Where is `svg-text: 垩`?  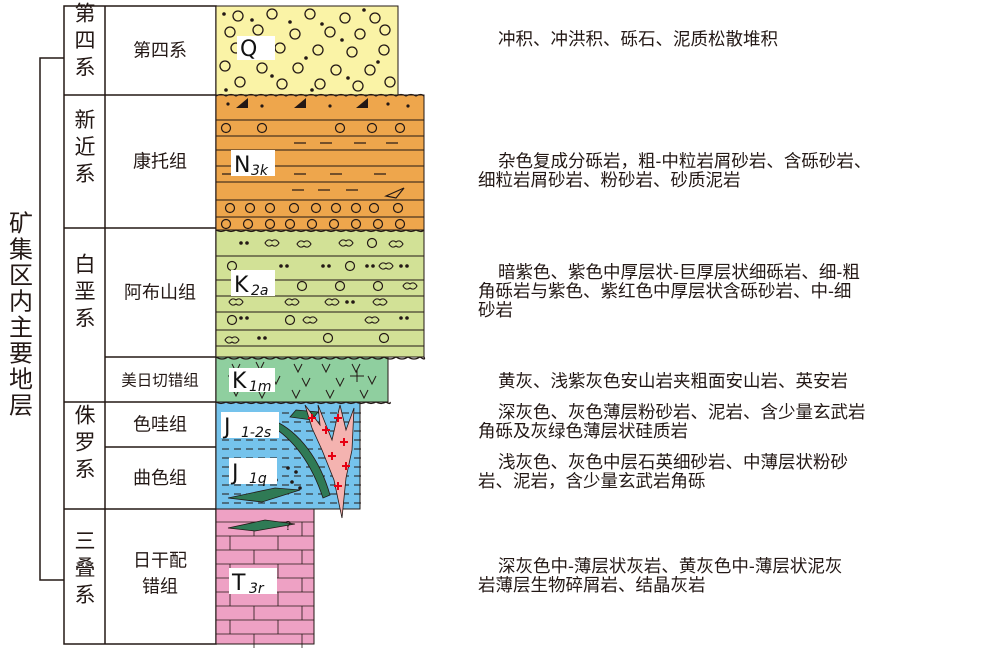 svg-text: 垩 is located at coordinates (85, 292).